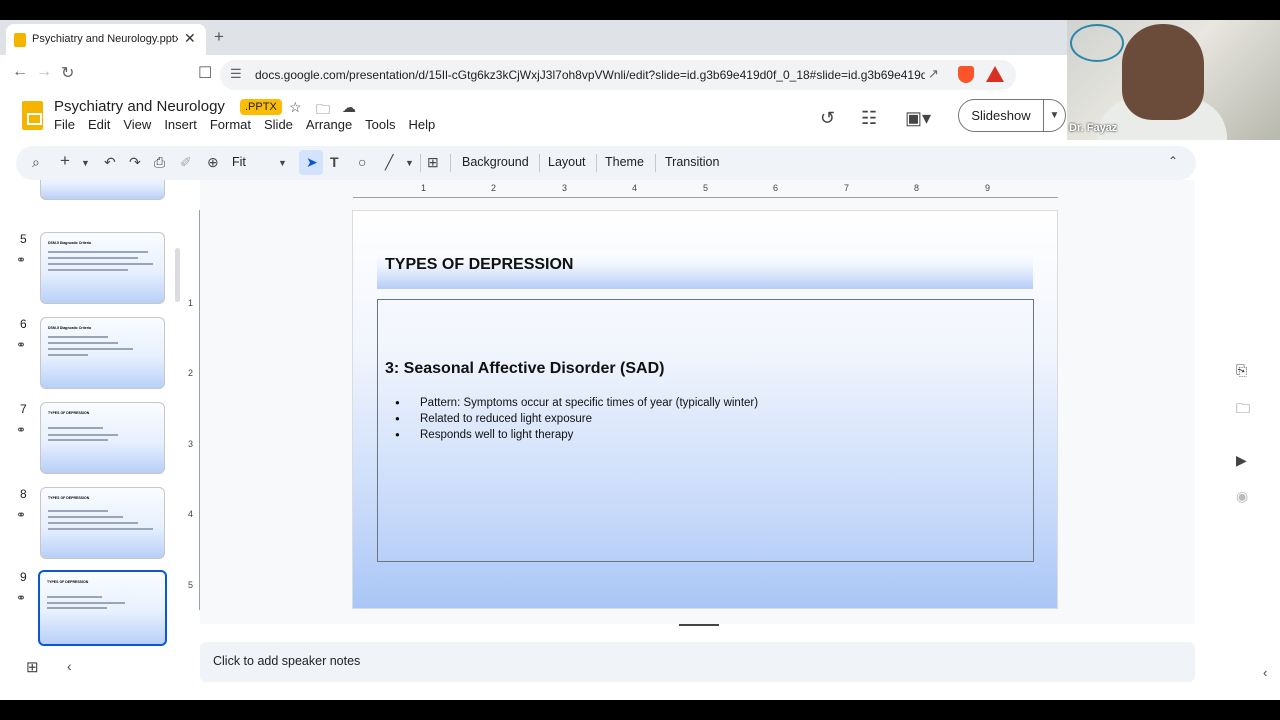 The image size is (1280, 720). Describe the element at coordinates (213, 162) in the screenshot. I see `zoom-icon: ⊕` at that location.